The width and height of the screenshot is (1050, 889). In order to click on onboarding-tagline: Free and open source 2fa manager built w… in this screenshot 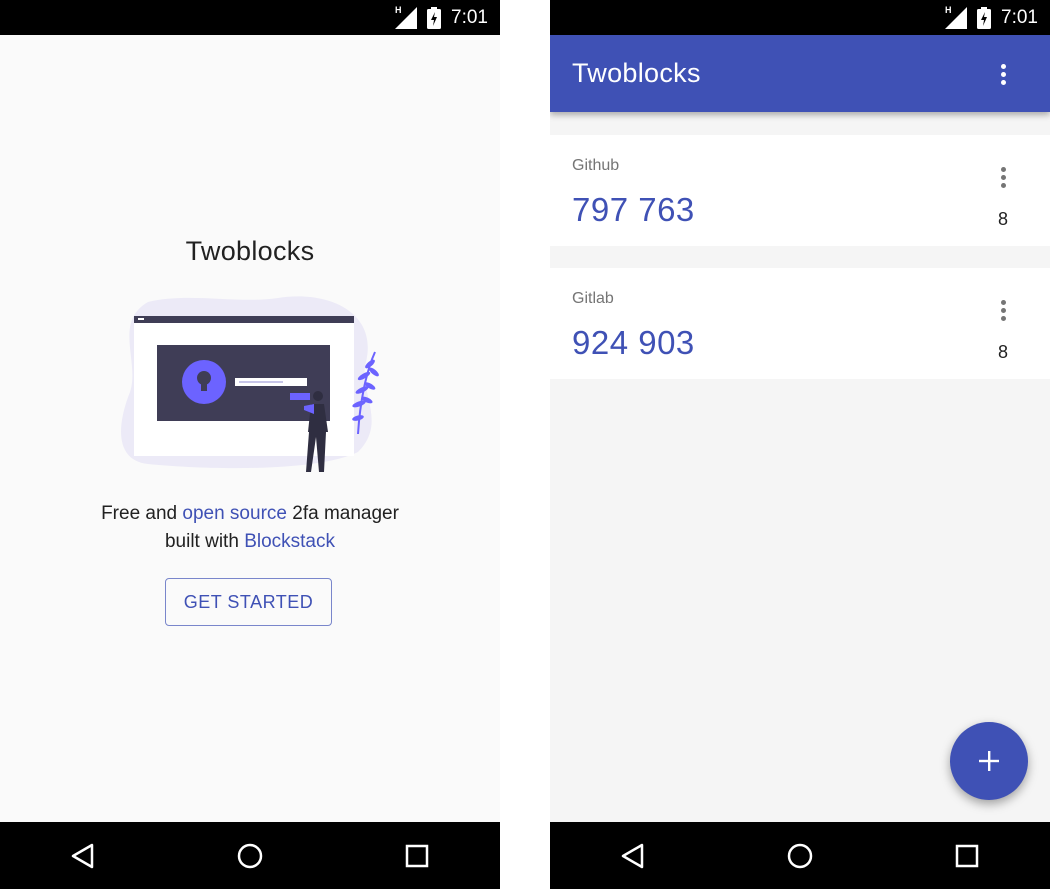, I will do `click(250, 528)`.